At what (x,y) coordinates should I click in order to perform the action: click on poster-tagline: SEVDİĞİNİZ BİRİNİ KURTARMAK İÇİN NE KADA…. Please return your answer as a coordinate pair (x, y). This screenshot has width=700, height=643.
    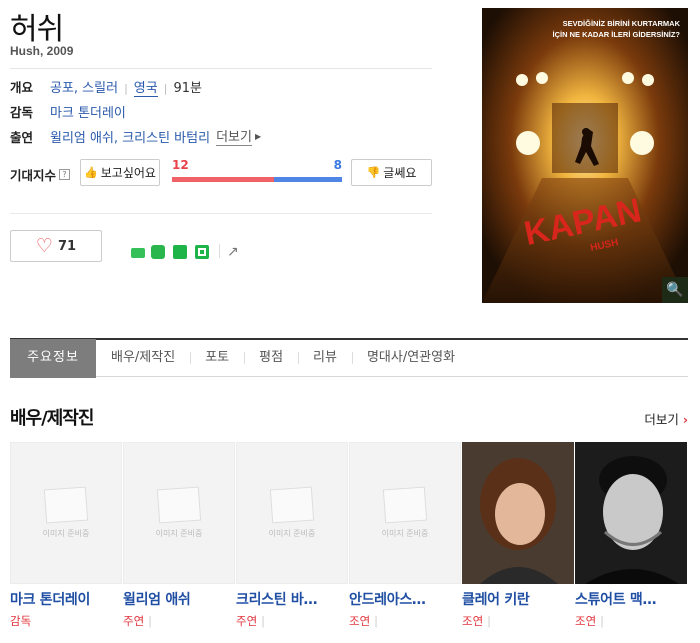
    Looking at the image, I should click on (616, 29).